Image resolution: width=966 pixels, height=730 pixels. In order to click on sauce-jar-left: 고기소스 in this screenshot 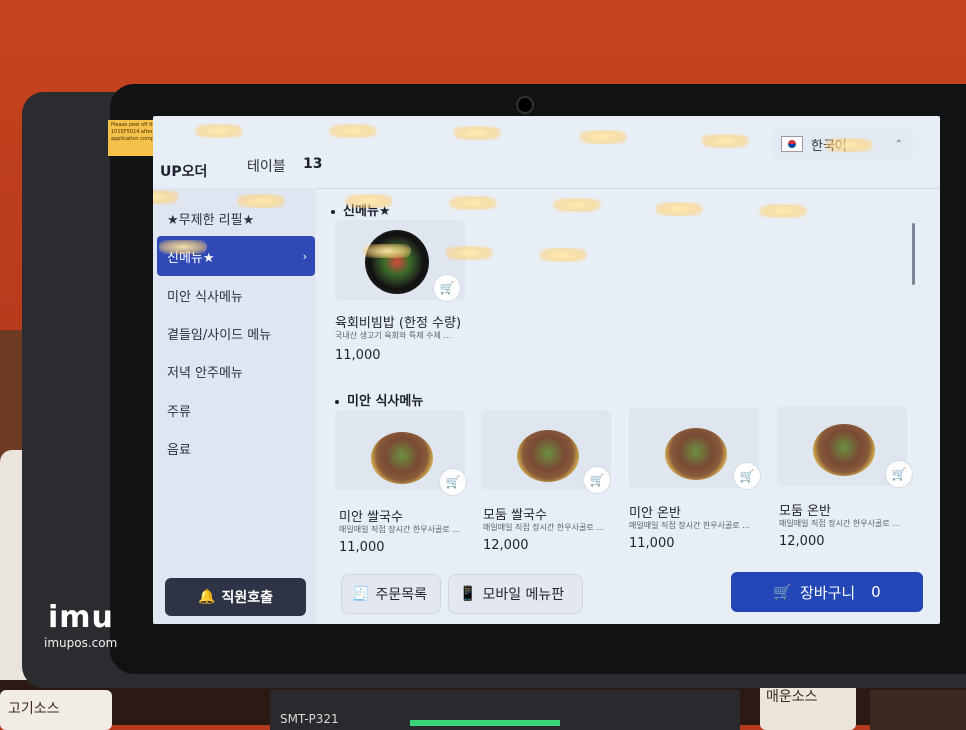, I will do `click(56, 710)`.